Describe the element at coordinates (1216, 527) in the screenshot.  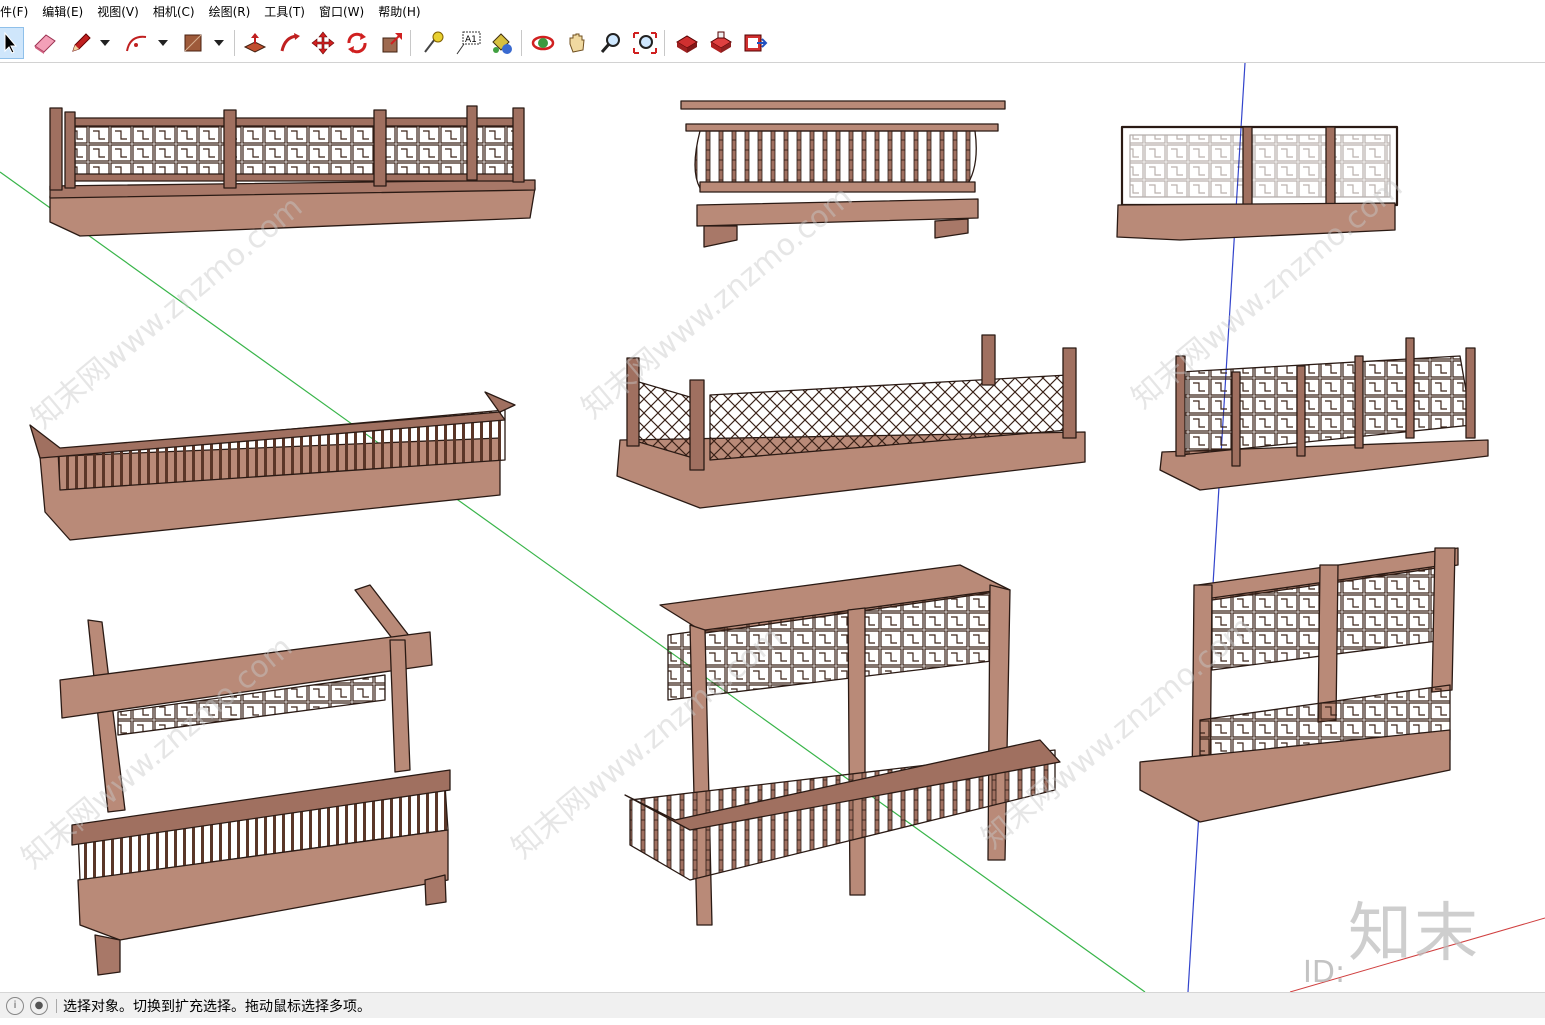
I see `blue-axis` at that location.